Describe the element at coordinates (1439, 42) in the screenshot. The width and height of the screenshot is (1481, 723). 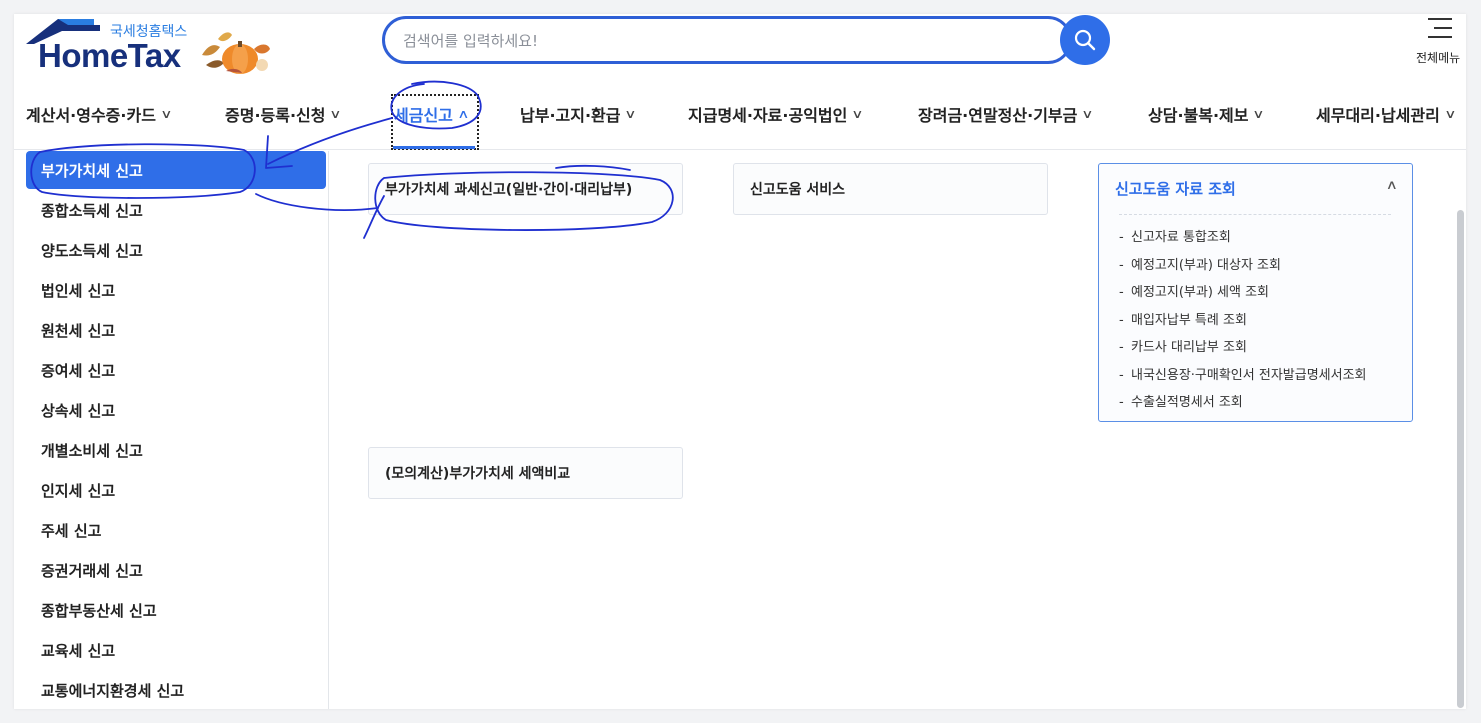
I see `all-menu-button: 전체메뉴` at that location.